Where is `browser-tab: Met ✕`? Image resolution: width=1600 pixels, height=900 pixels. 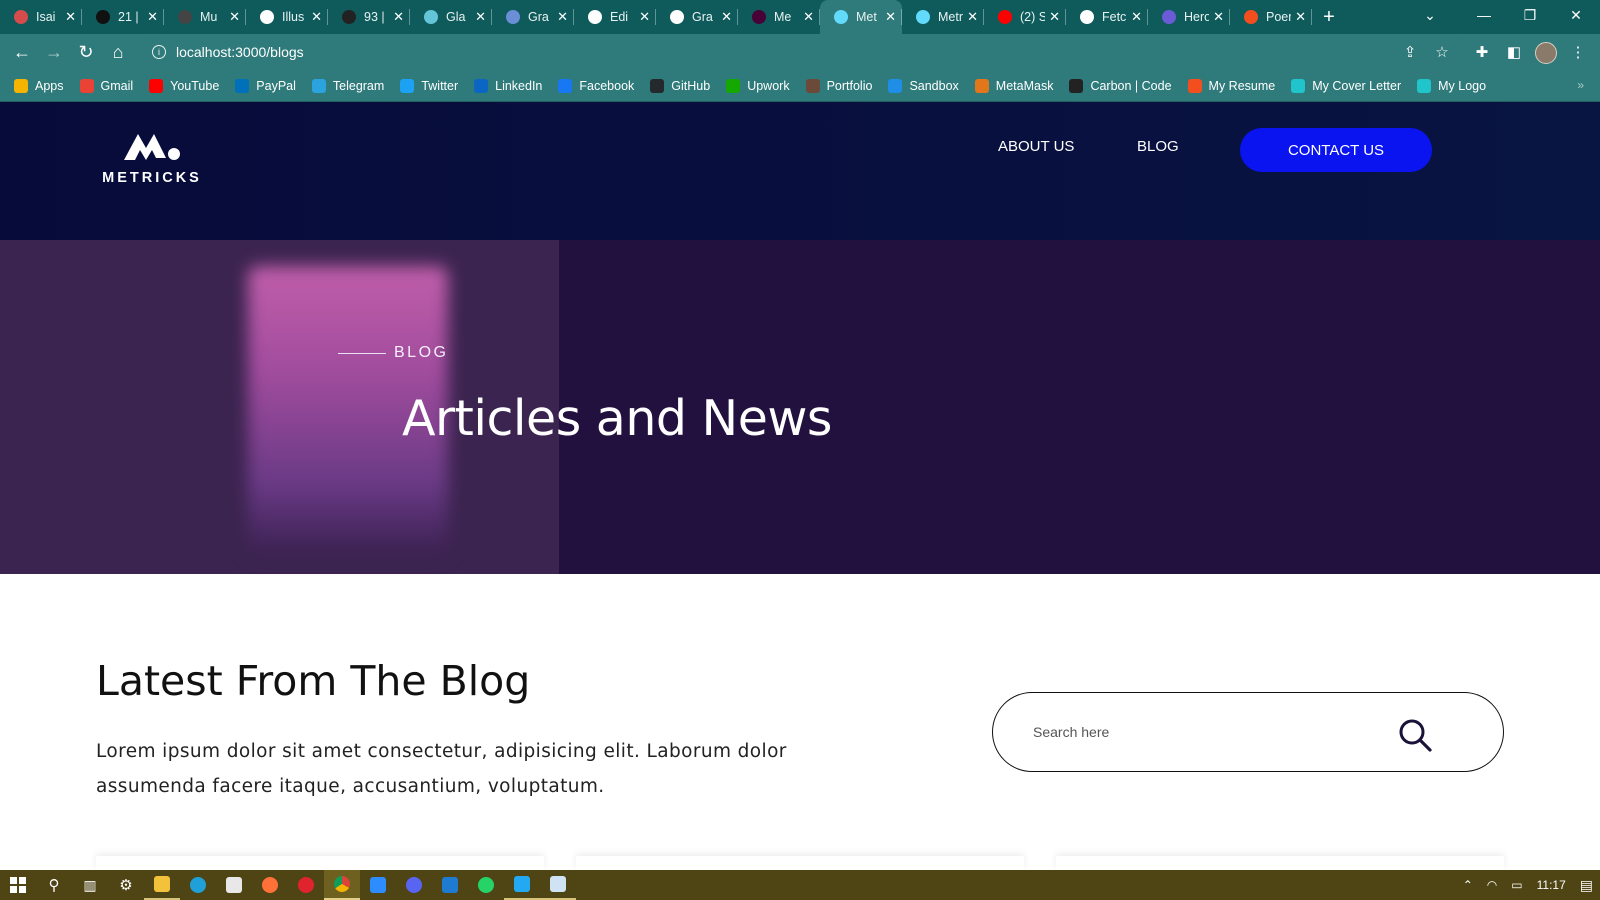
browser-tab: Met ✕ is located at coordinates (861, 17).